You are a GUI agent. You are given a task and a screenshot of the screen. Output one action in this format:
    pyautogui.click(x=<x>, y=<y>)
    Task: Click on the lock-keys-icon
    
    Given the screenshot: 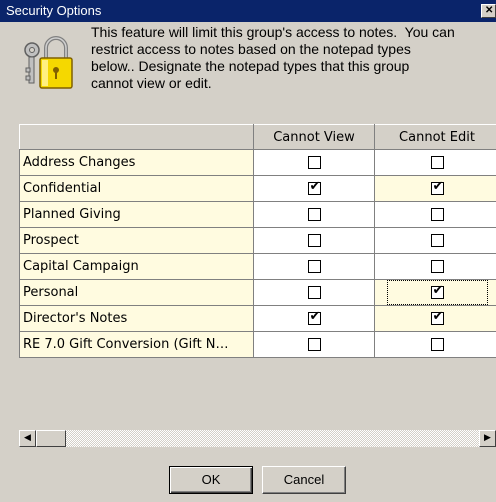 What is the action you would take?
    pyautogui.click(x=48, y=62)
    